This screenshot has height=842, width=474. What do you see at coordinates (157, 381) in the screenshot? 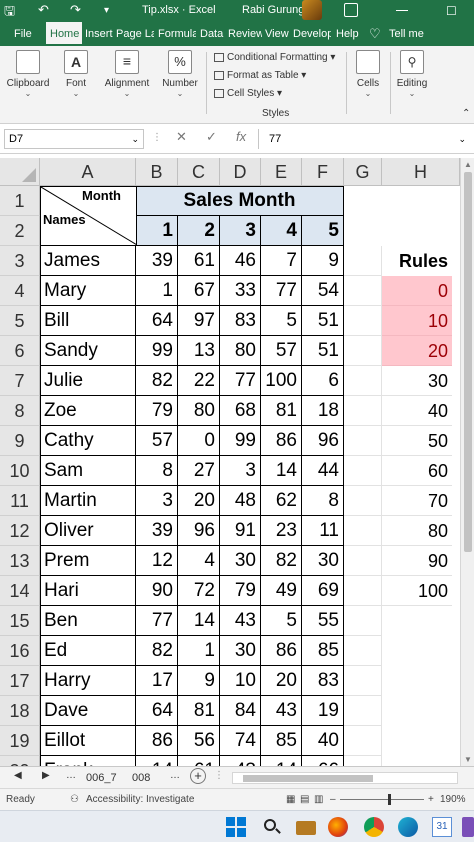
I see `value-cell: 82` at bounding box center [157, 381].